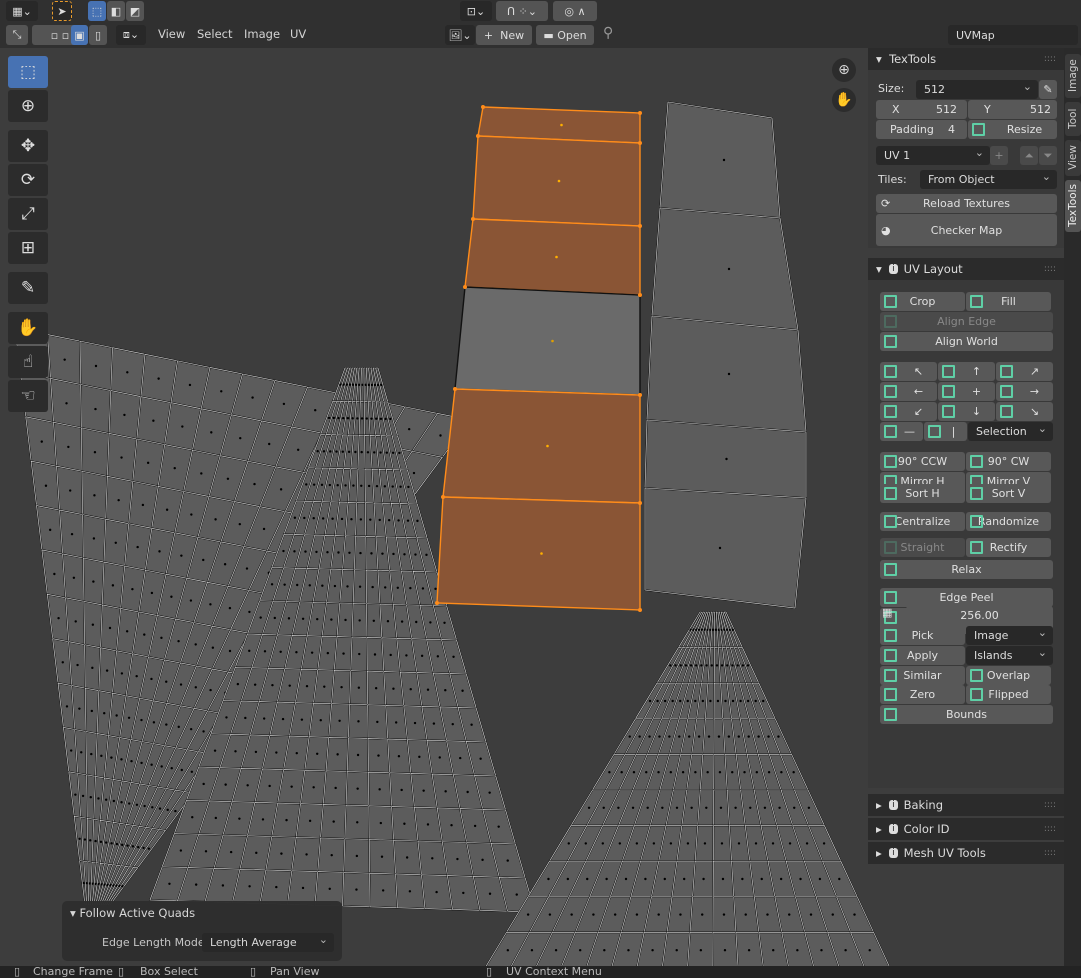 The image size is (1081, 978). I want to click on sticky-mode-icon: ⧈⌄, so click(131, 35).